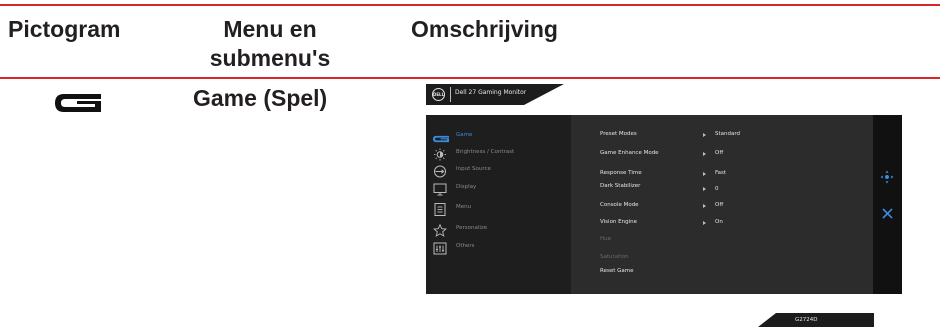 Image resolution: width=940 pixels, height=327 pixels. What do you see at coordinates (629, 153) in the screenshot?
I see `setting-game-enhance-mode: Game Enhance Mode` at bounding box center [629, 153].